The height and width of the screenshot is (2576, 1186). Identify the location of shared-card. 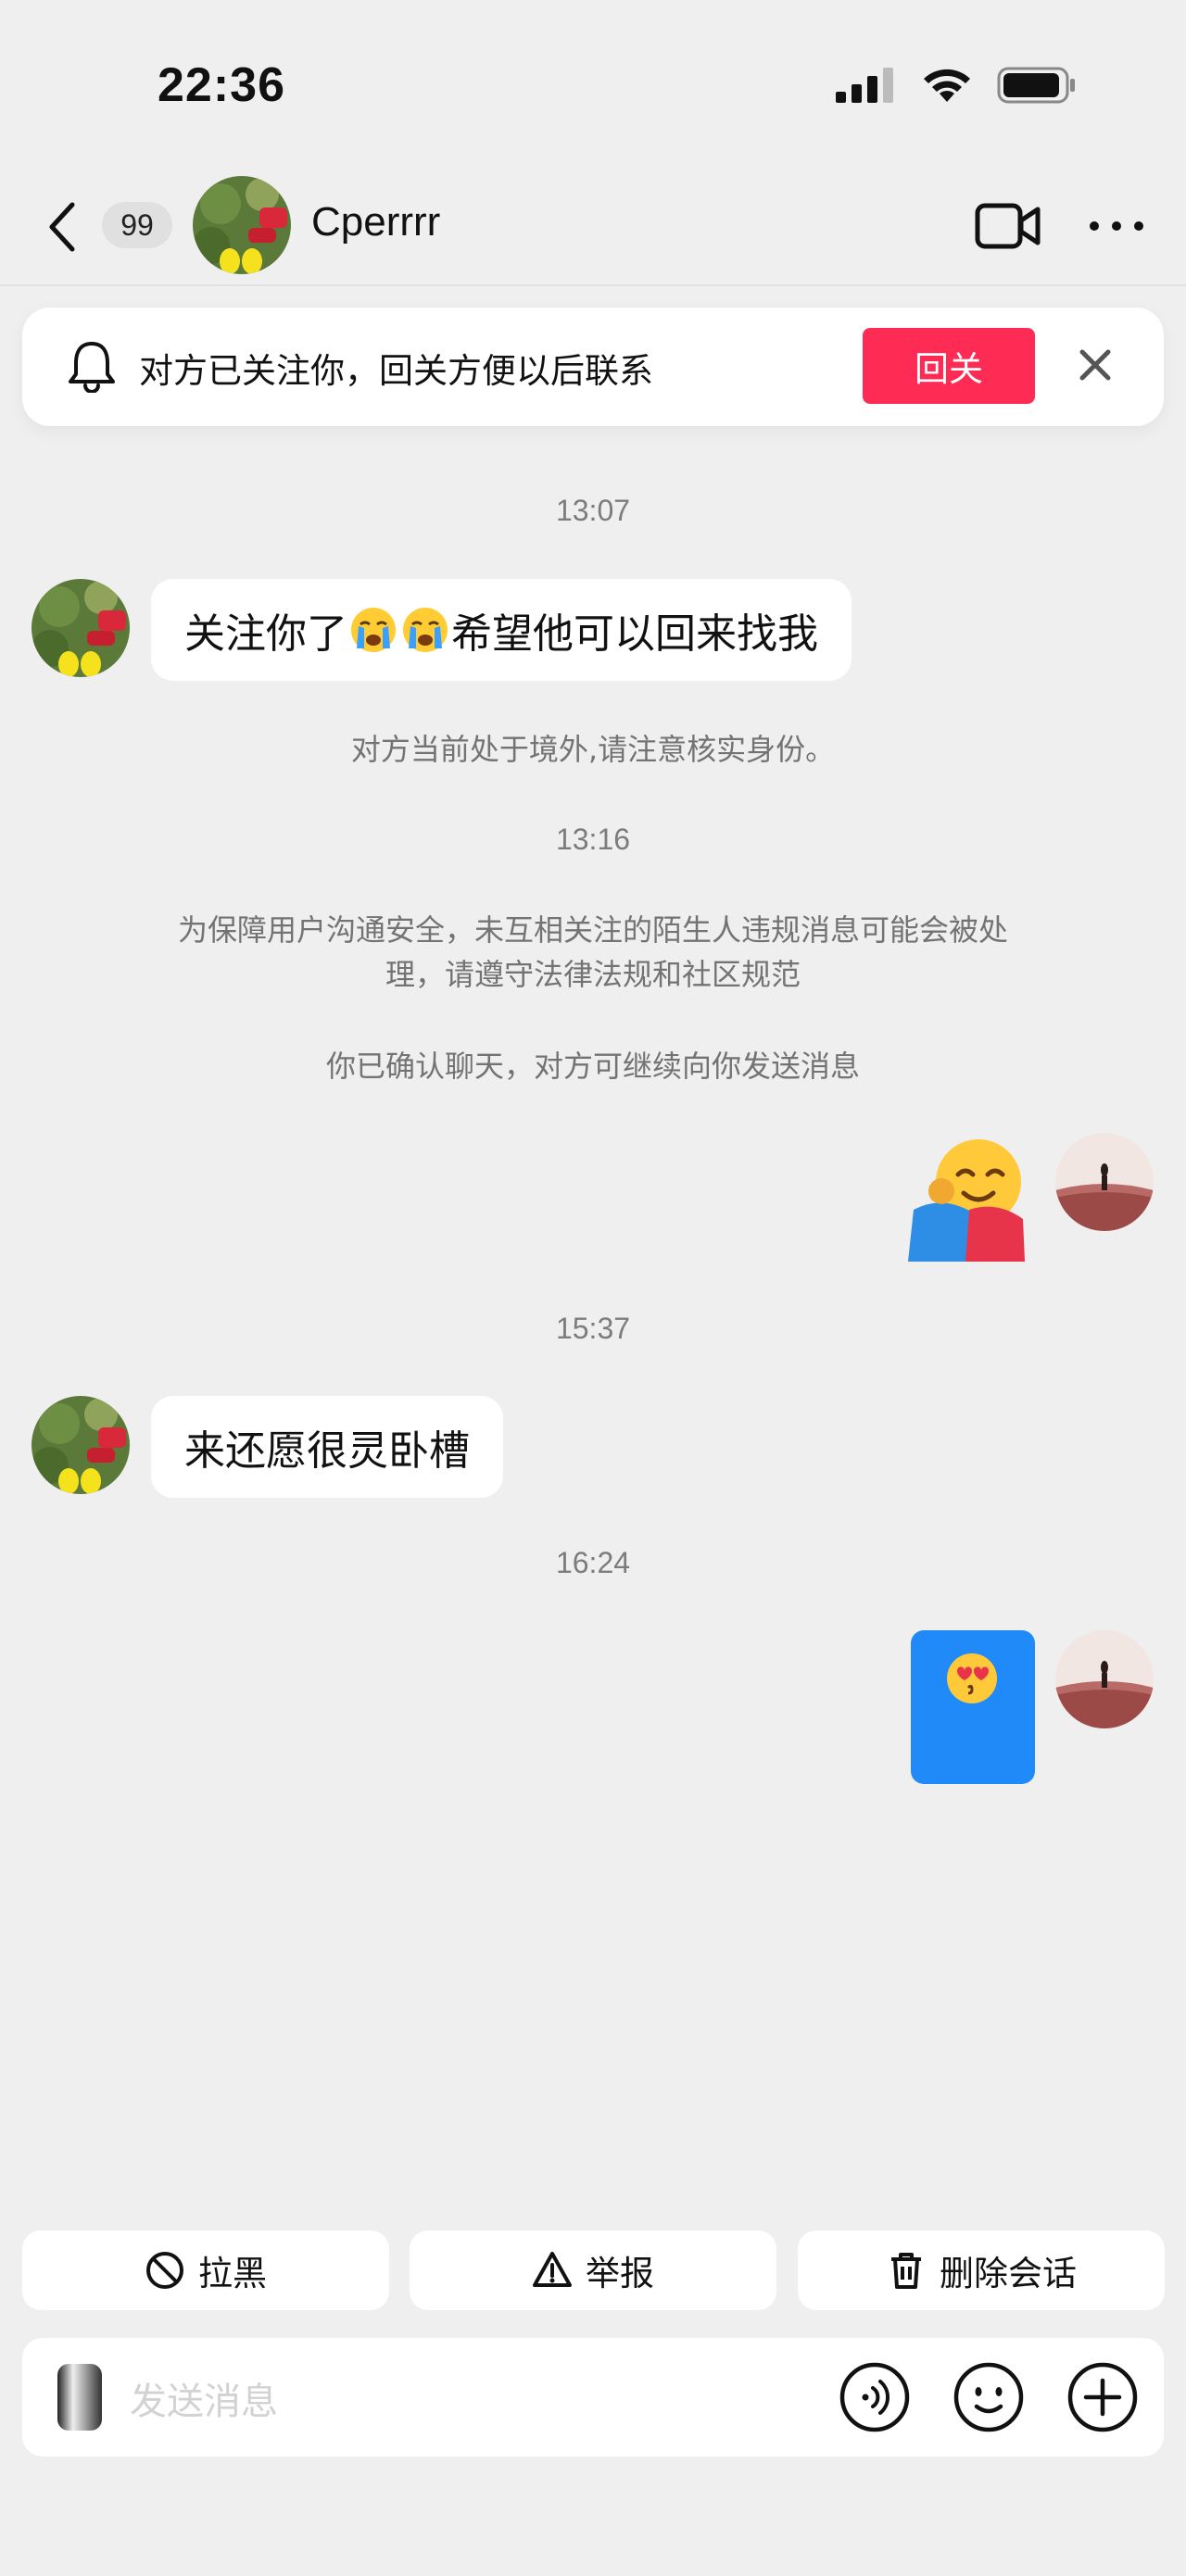
(973, 1707).